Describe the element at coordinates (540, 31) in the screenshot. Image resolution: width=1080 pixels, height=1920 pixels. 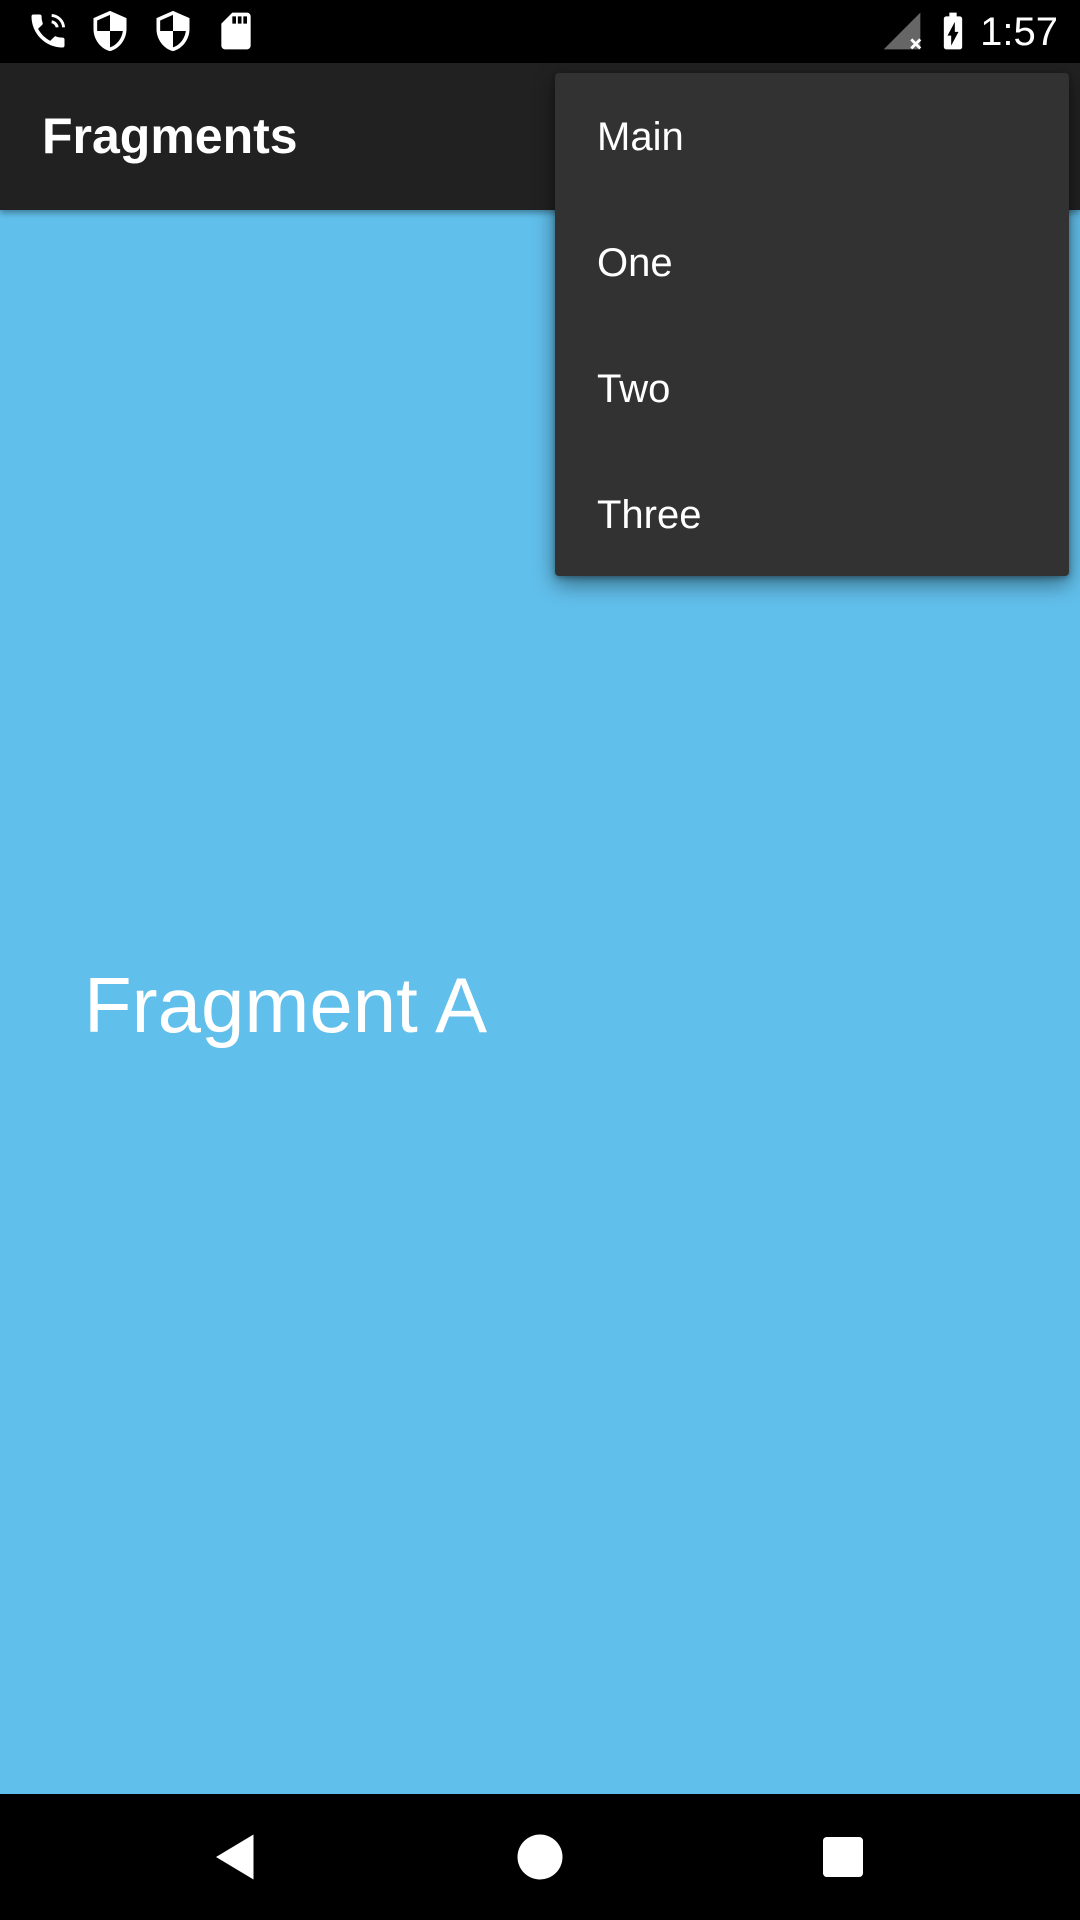
I see `status-bar: 1:57` at that location.